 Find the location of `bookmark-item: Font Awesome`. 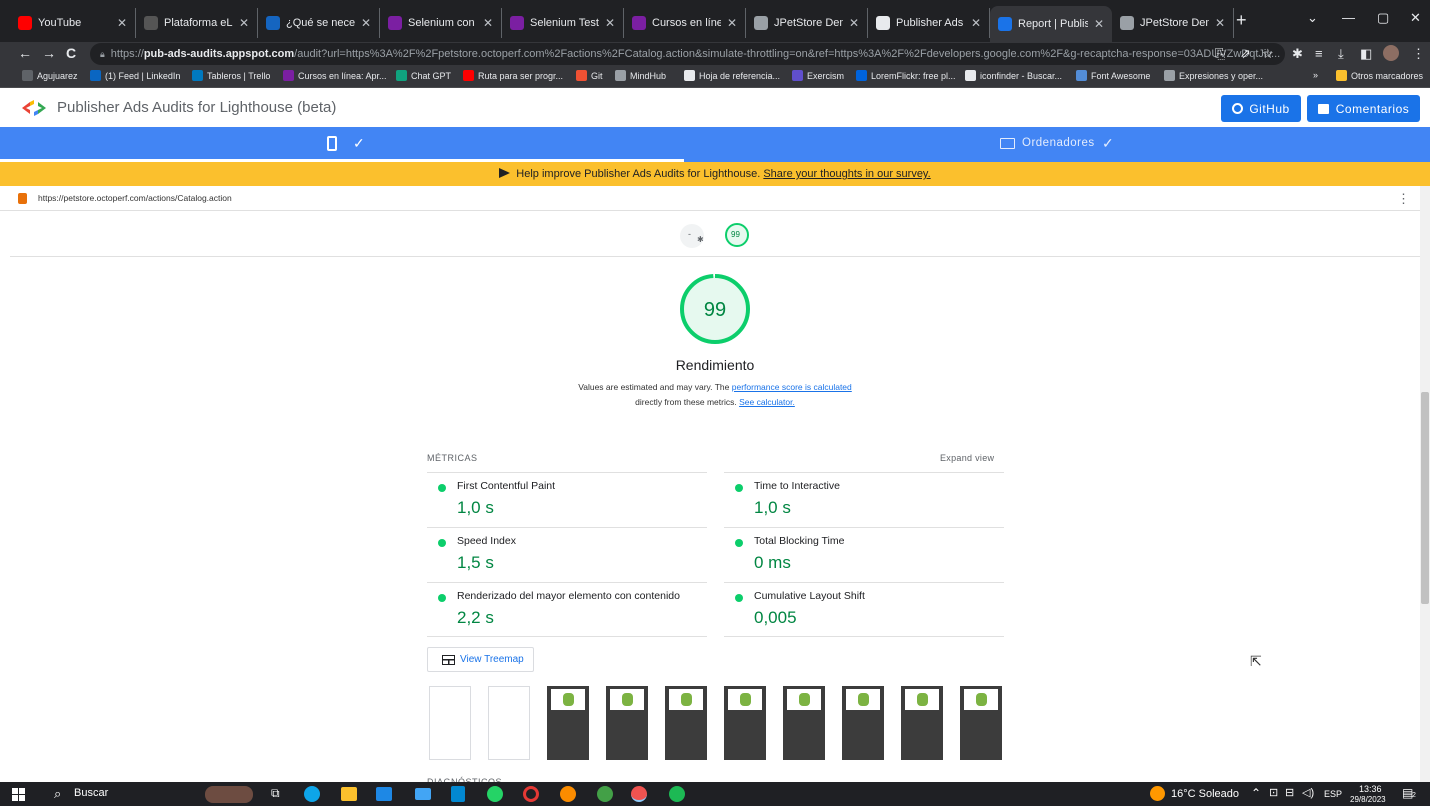

bookmark-item: Font Awesome is located at coordinates (1113, 75).